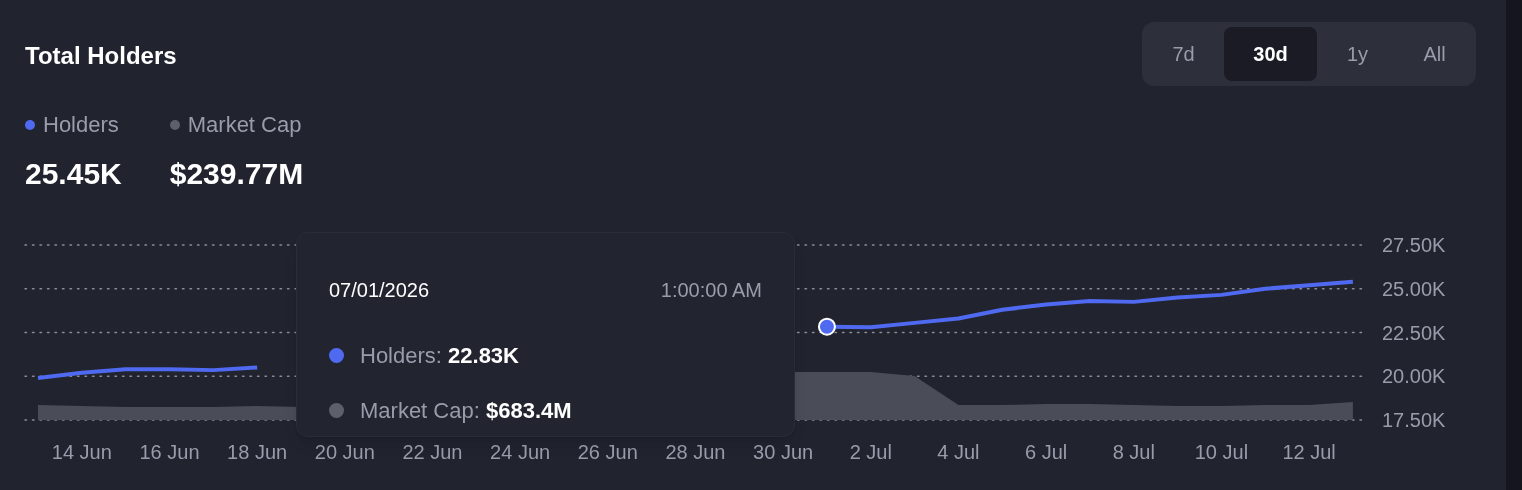 This screenshot has height=490, width=1522. Describe the element at coordinates (1414, 288) in the screenshot. I see `y-axis-label: 25.00K` at that location.